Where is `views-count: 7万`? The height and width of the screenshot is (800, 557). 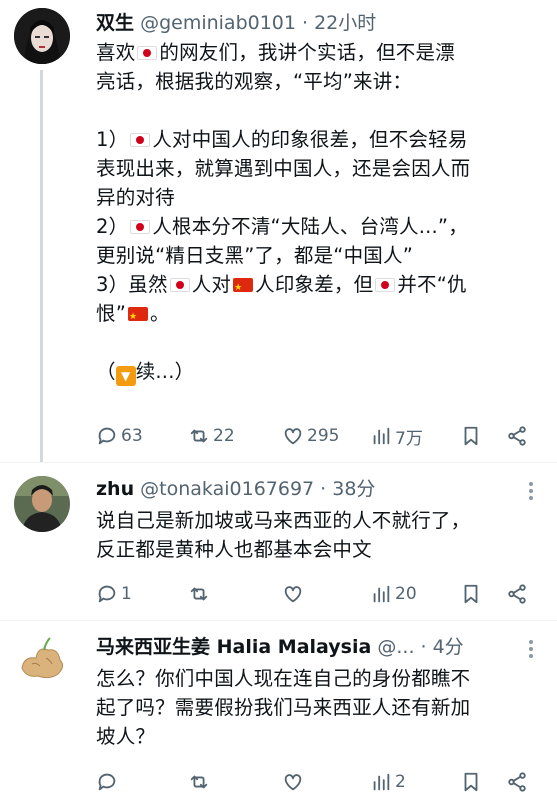 views-count: 7万 is located at coordinates (409, 438).